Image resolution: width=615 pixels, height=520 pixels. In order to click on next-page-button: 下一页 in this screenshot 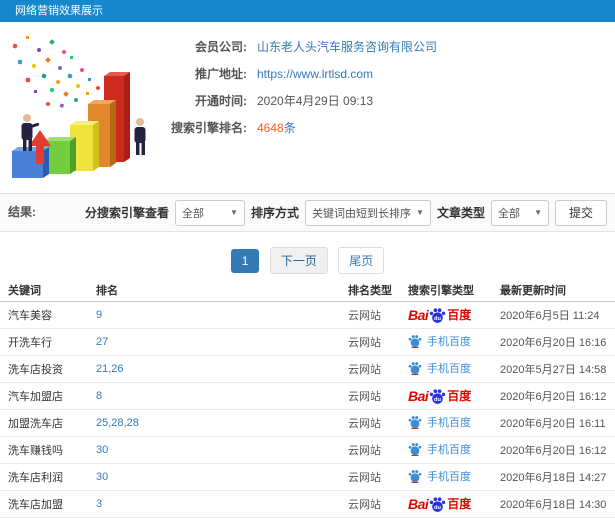, I will do `click(298, 260)`.